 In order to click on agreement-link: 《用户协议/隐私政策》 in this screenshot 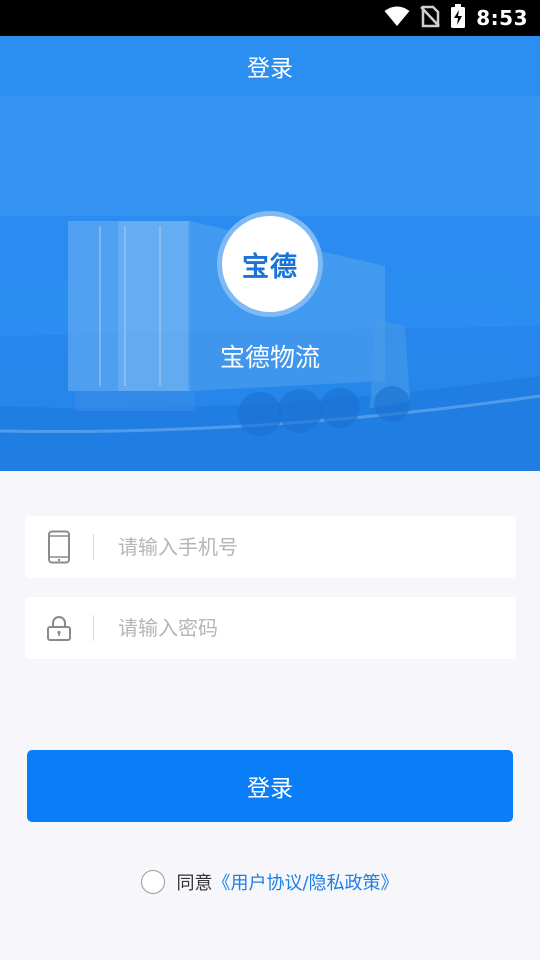, I will do `click(305, 882)`.